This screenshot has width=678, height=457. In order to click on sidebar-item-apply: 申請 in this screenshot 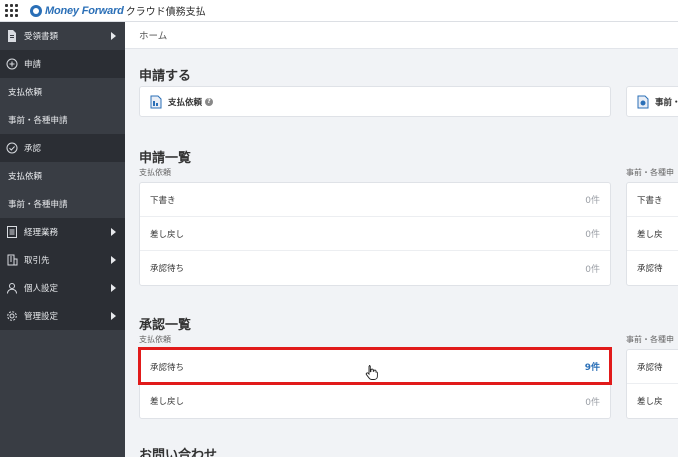, I will do `click(62, 64)`.